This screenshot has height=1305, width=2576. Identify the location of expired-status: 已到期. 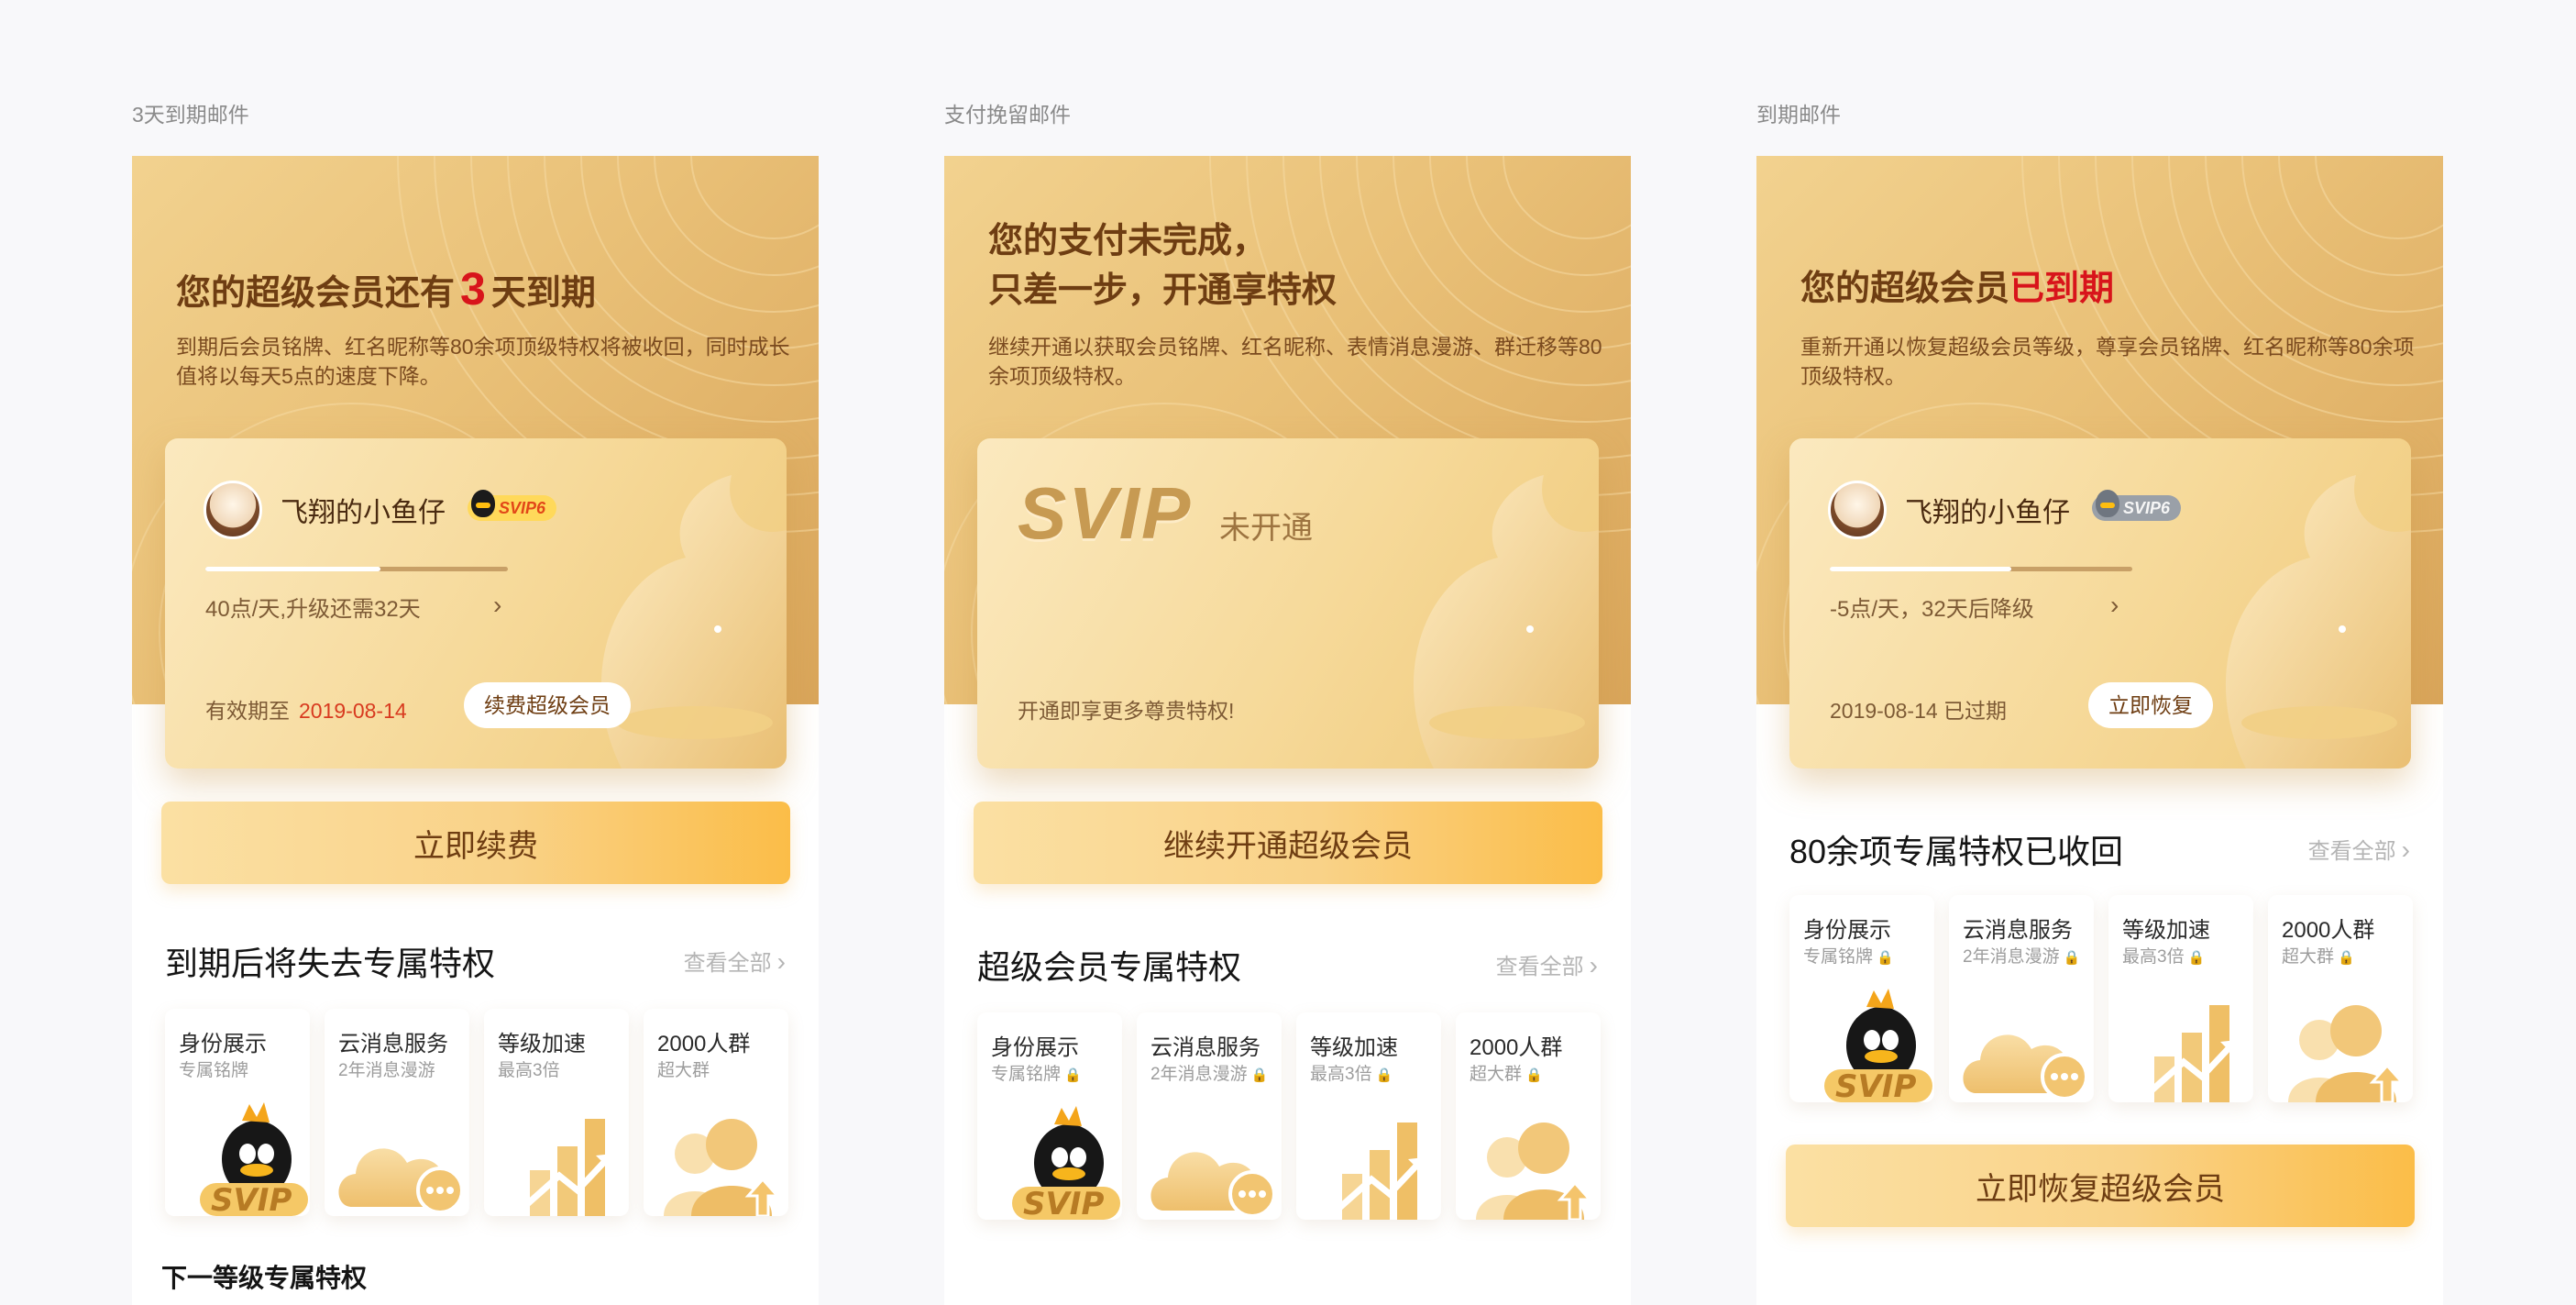
(2062, 289).